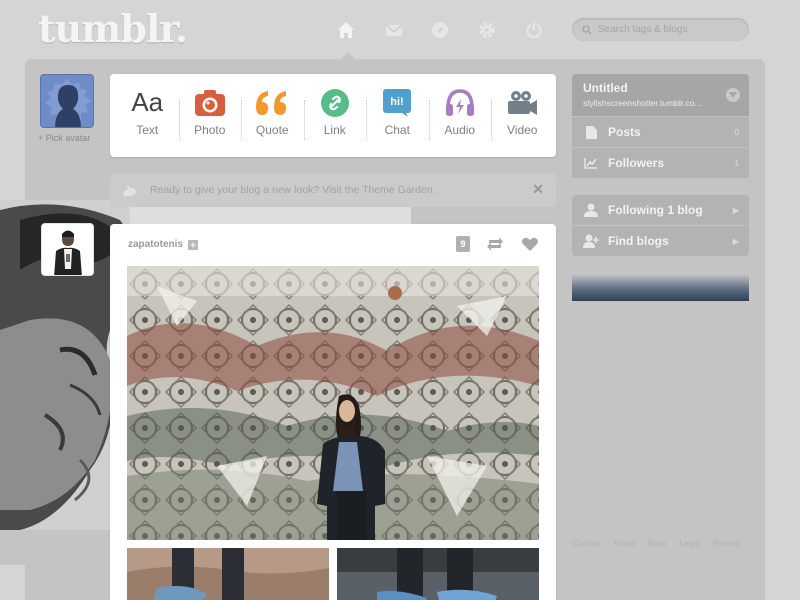  I want to click on post-author-avatar, so click(67, 249).